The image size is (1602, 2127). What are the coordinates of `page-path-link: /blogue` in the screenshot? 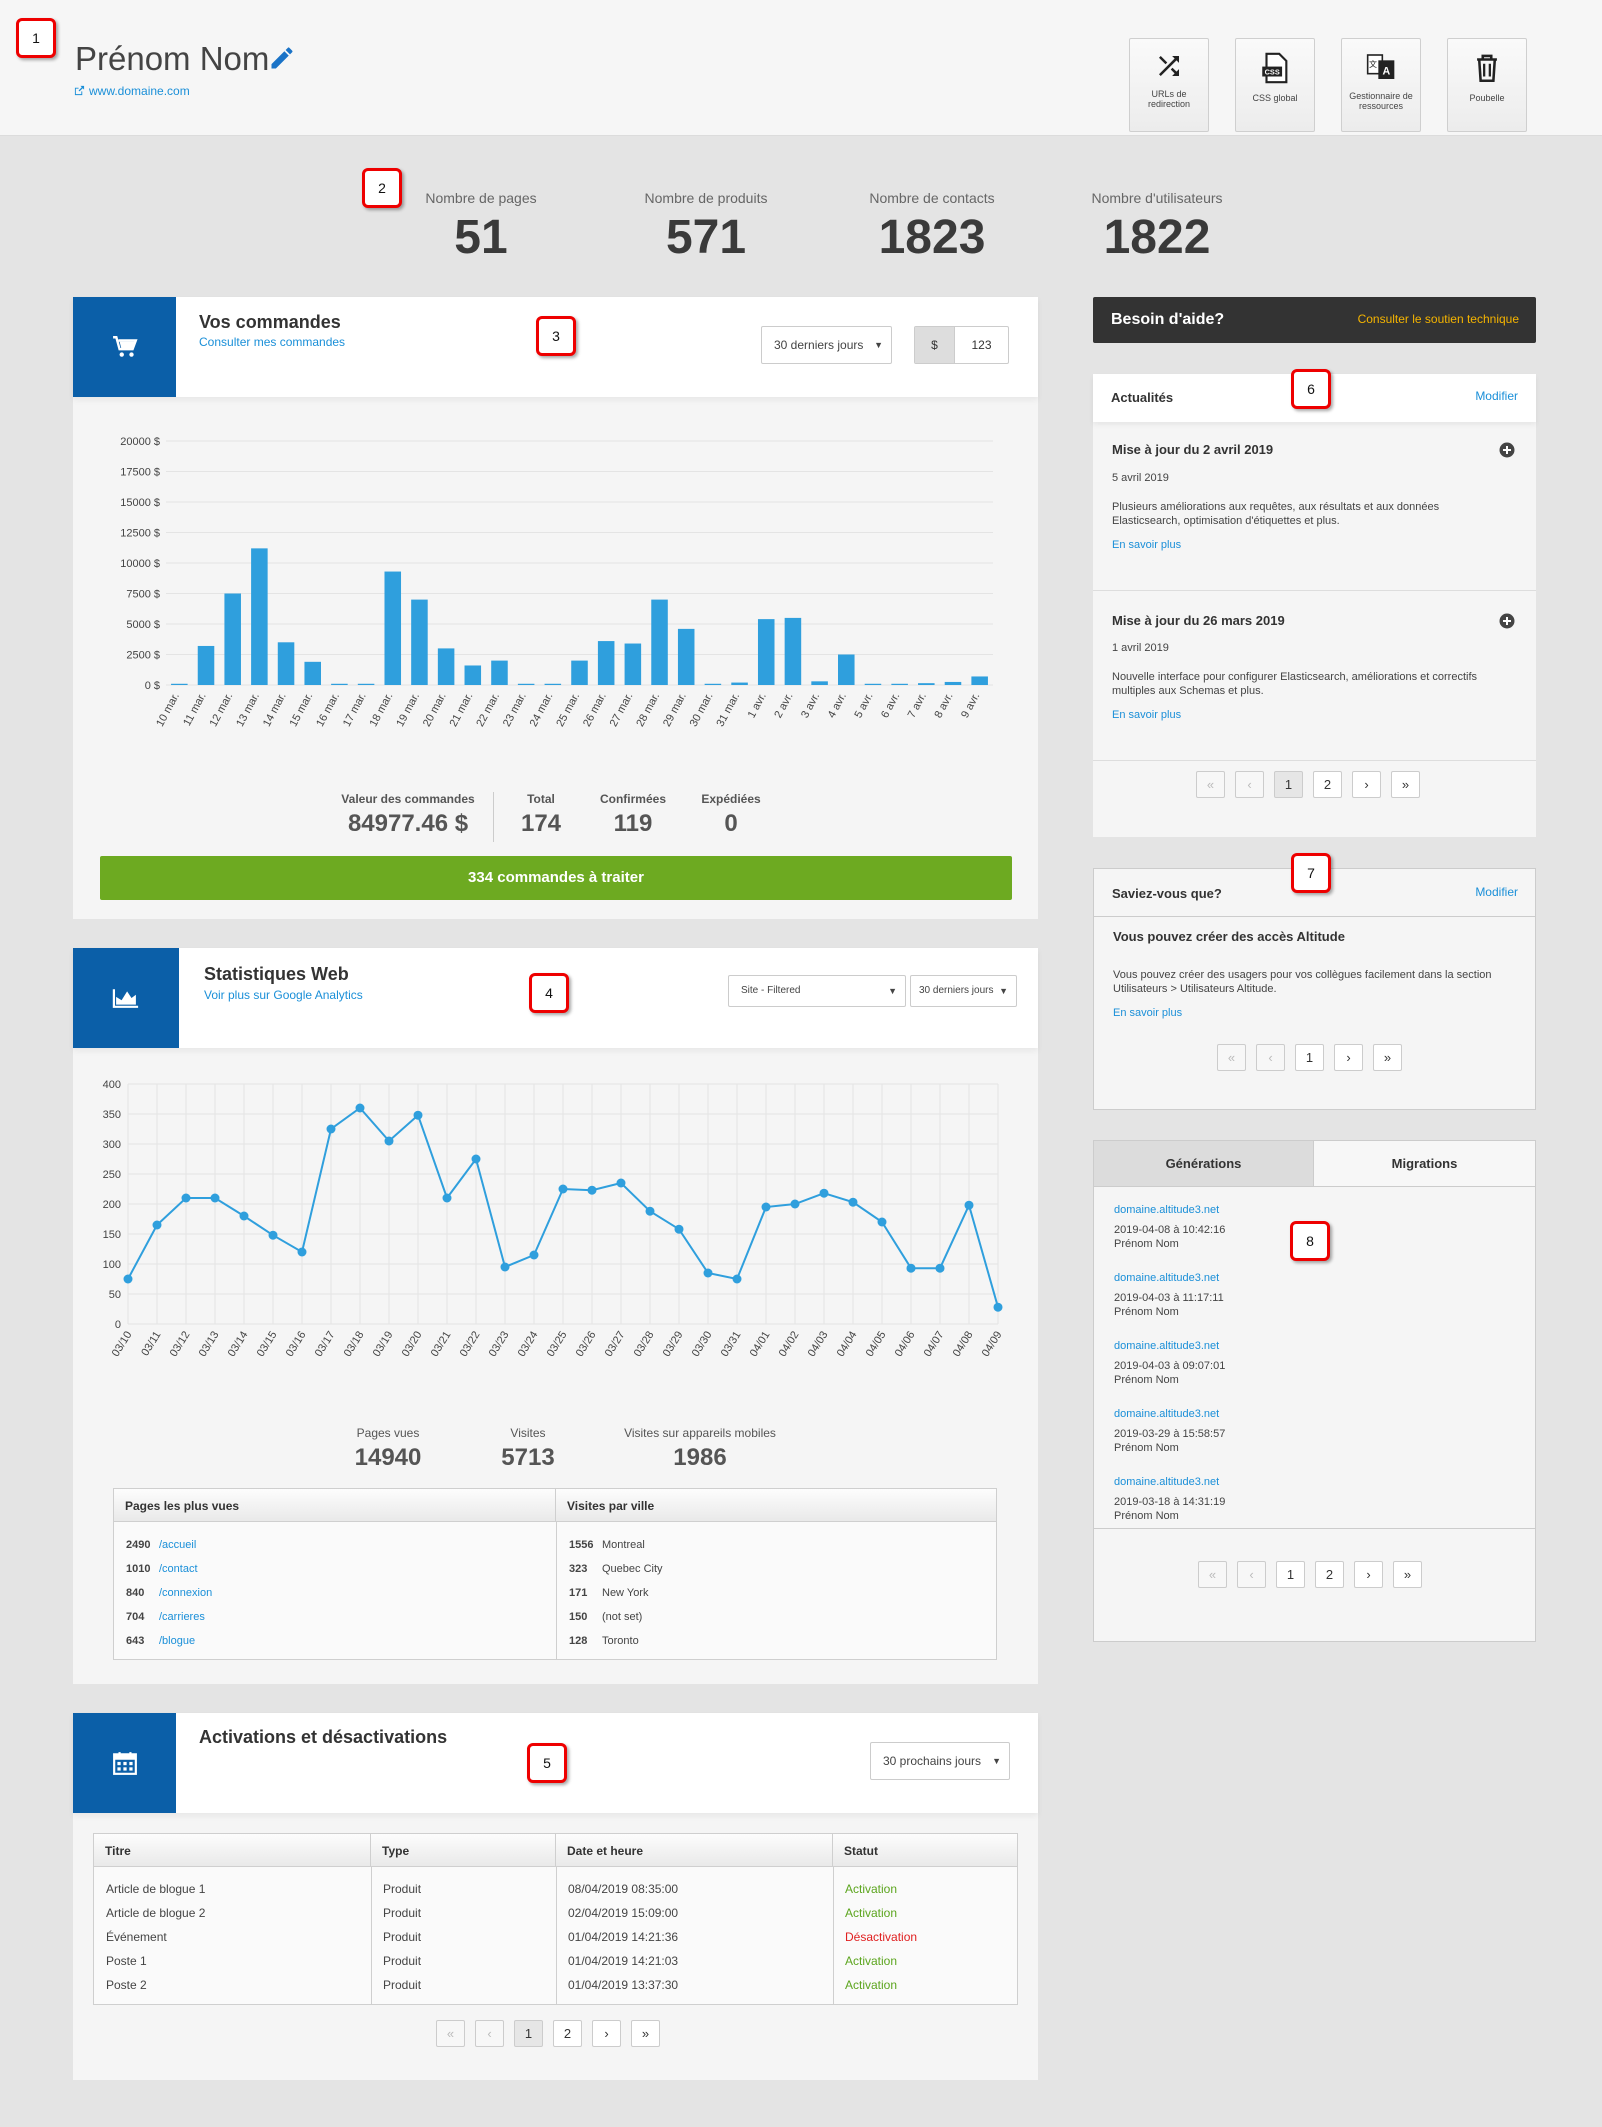 It's located at (177, 1641).